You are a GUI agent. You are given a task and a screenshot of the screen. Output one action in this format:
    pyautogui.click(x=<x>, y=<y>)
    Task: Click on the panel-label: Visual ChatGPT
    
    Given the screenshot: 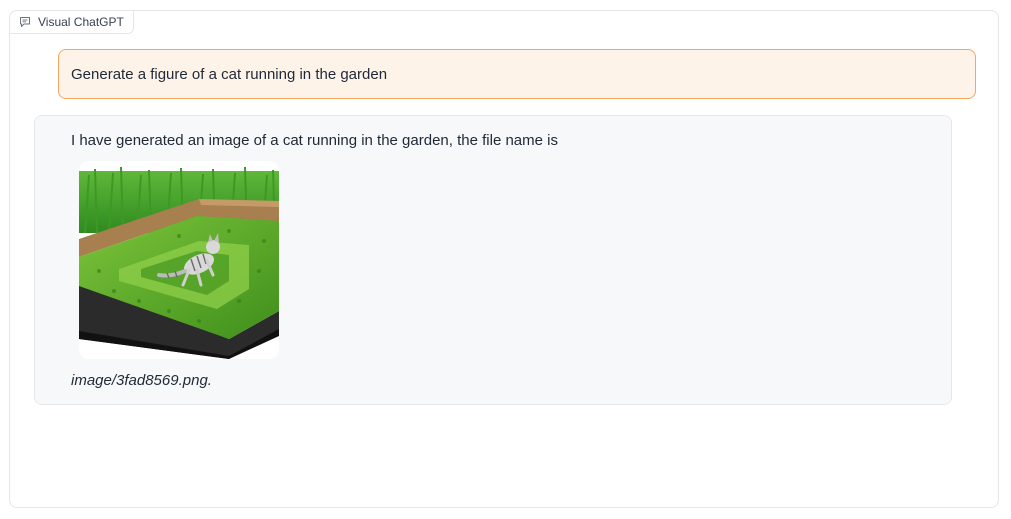 What is the action you would take?
    pyautogui.click(x=71, y=22)
    